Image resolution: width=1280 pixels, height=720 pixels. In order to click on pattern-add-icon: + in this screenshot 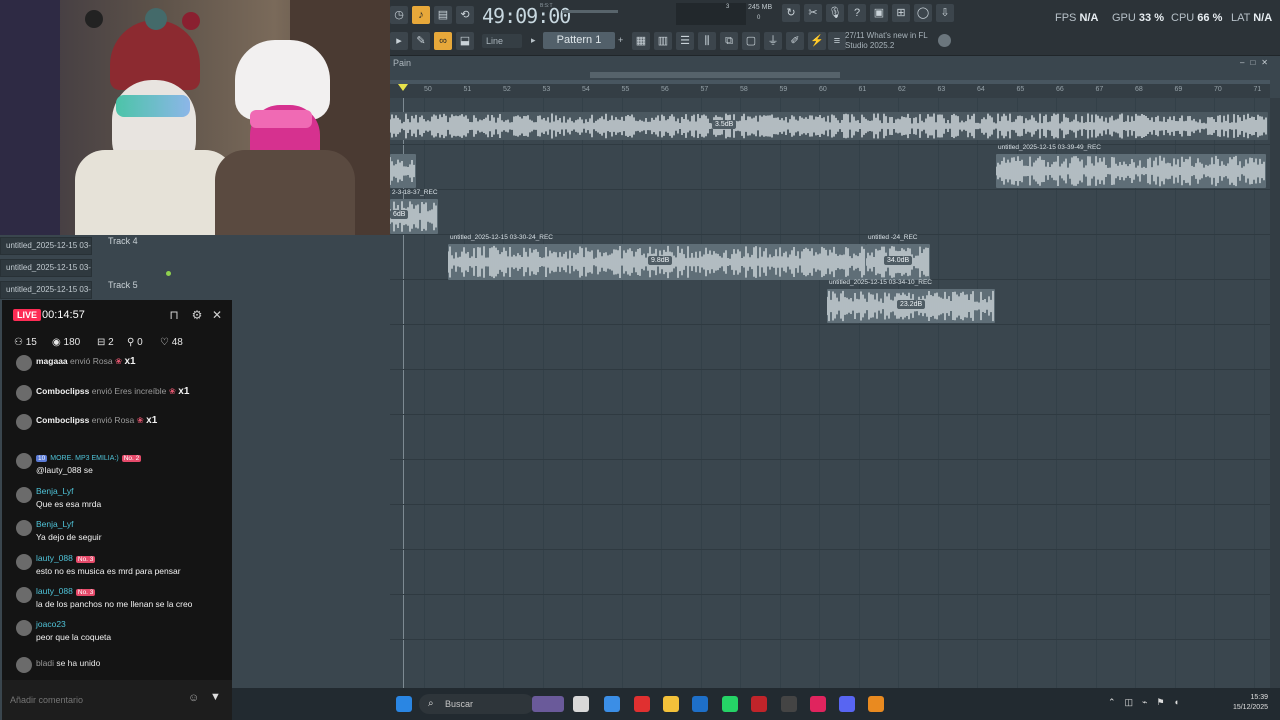, I will do `click(623, 40)`.